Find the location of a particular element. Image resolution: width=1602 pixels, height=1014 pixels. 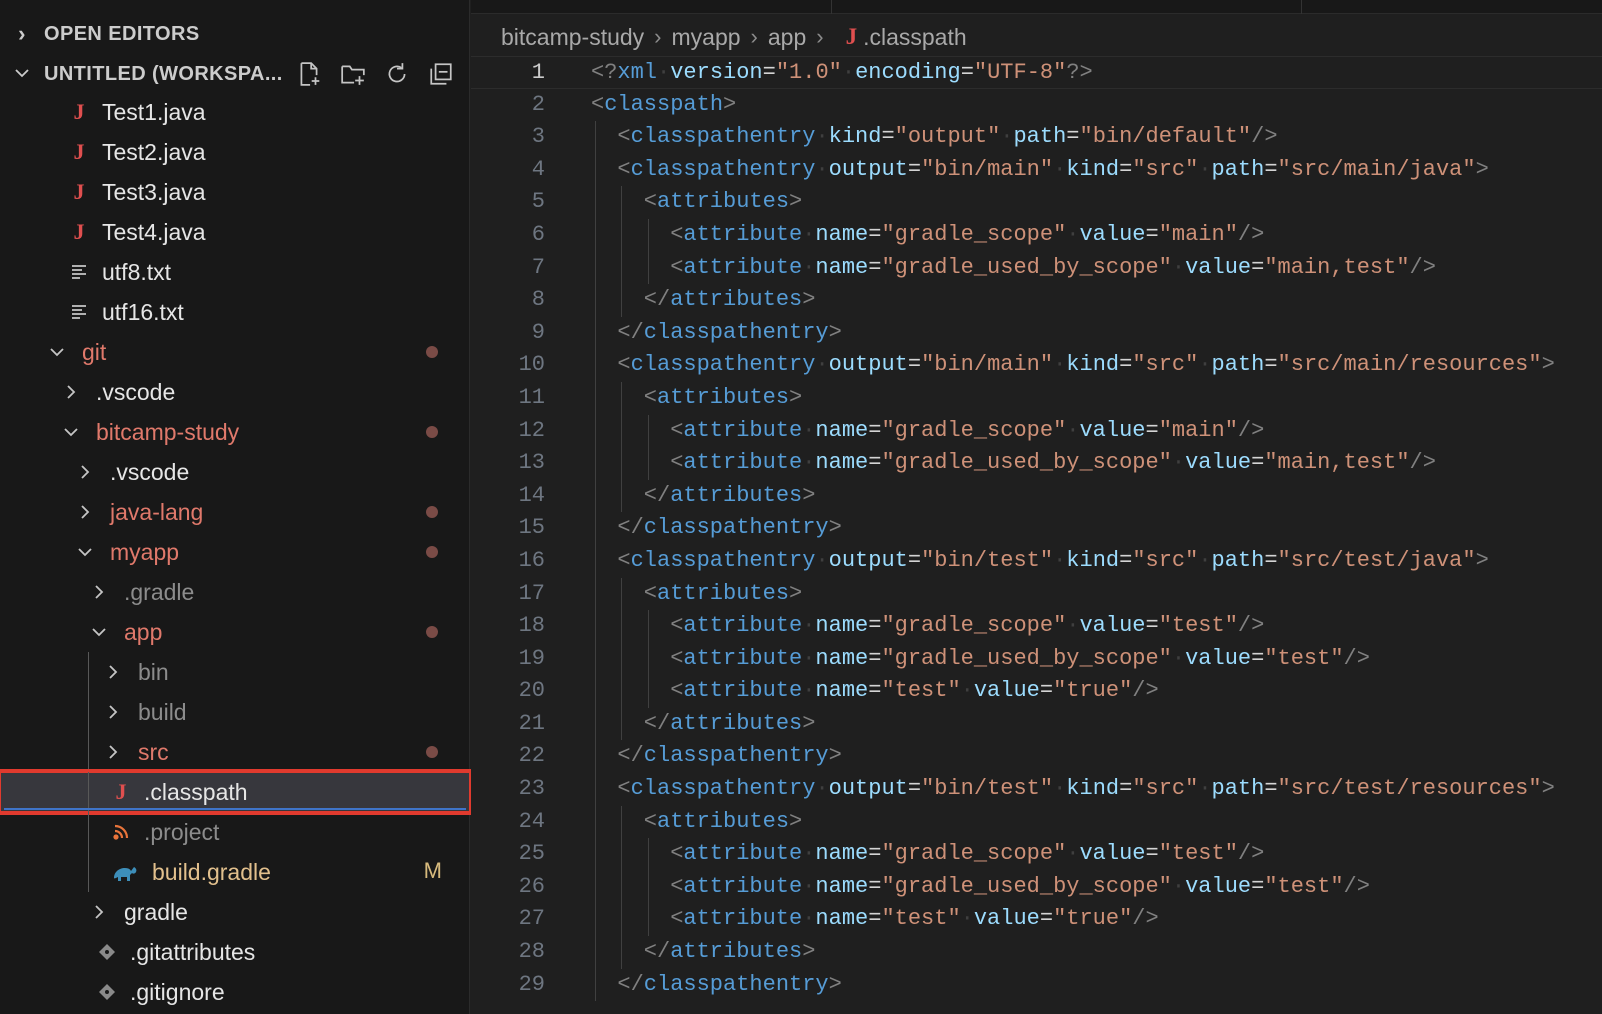

tree-folder: java-lang is located at coordinates (235, 512).